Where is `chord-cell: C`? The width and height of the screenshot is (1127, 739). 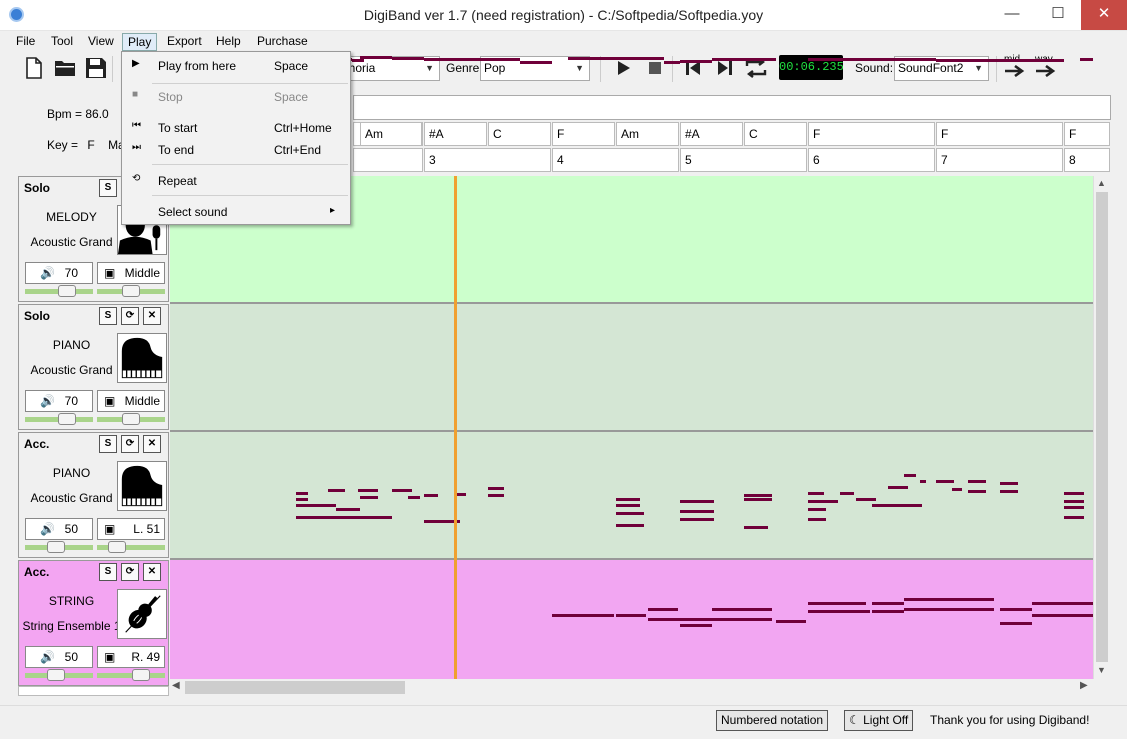
chord-cell: C is located at coordinates (519, 134).